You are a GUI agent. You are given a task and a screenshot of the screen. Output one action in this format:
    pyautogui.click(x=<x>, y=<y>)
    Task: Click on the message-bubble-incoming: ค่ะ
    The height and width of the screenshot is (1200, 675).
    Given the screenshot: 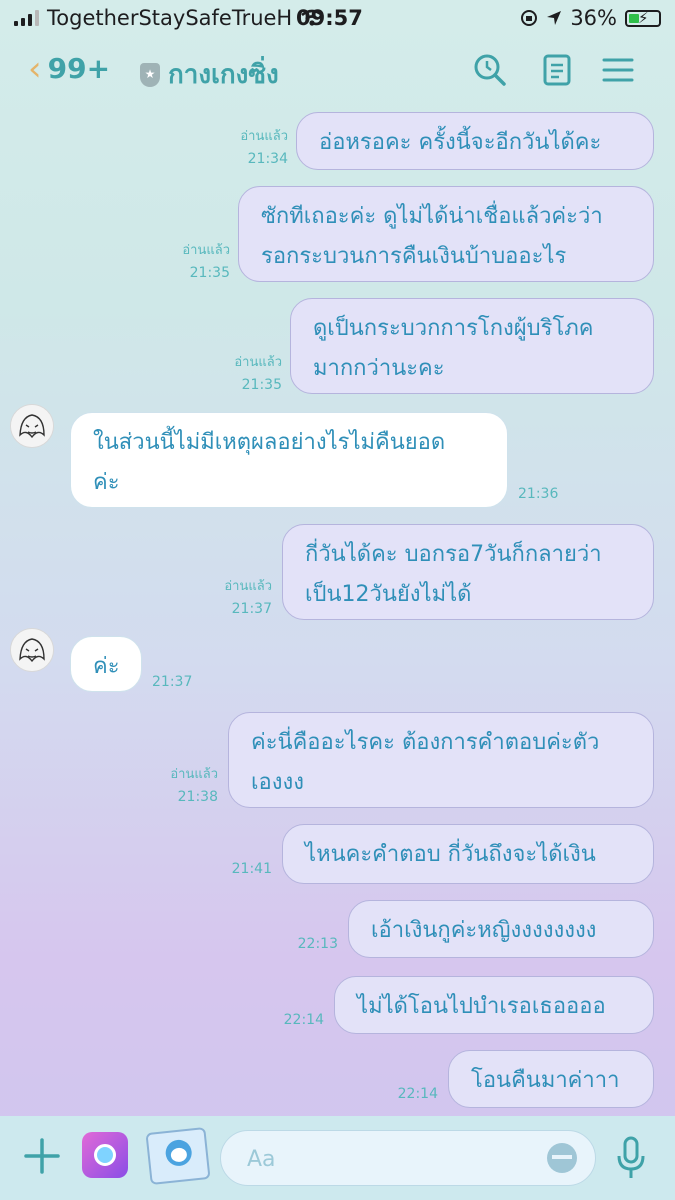 What is the action you would take?
    pyautogui.click(x=106, y=664)
    